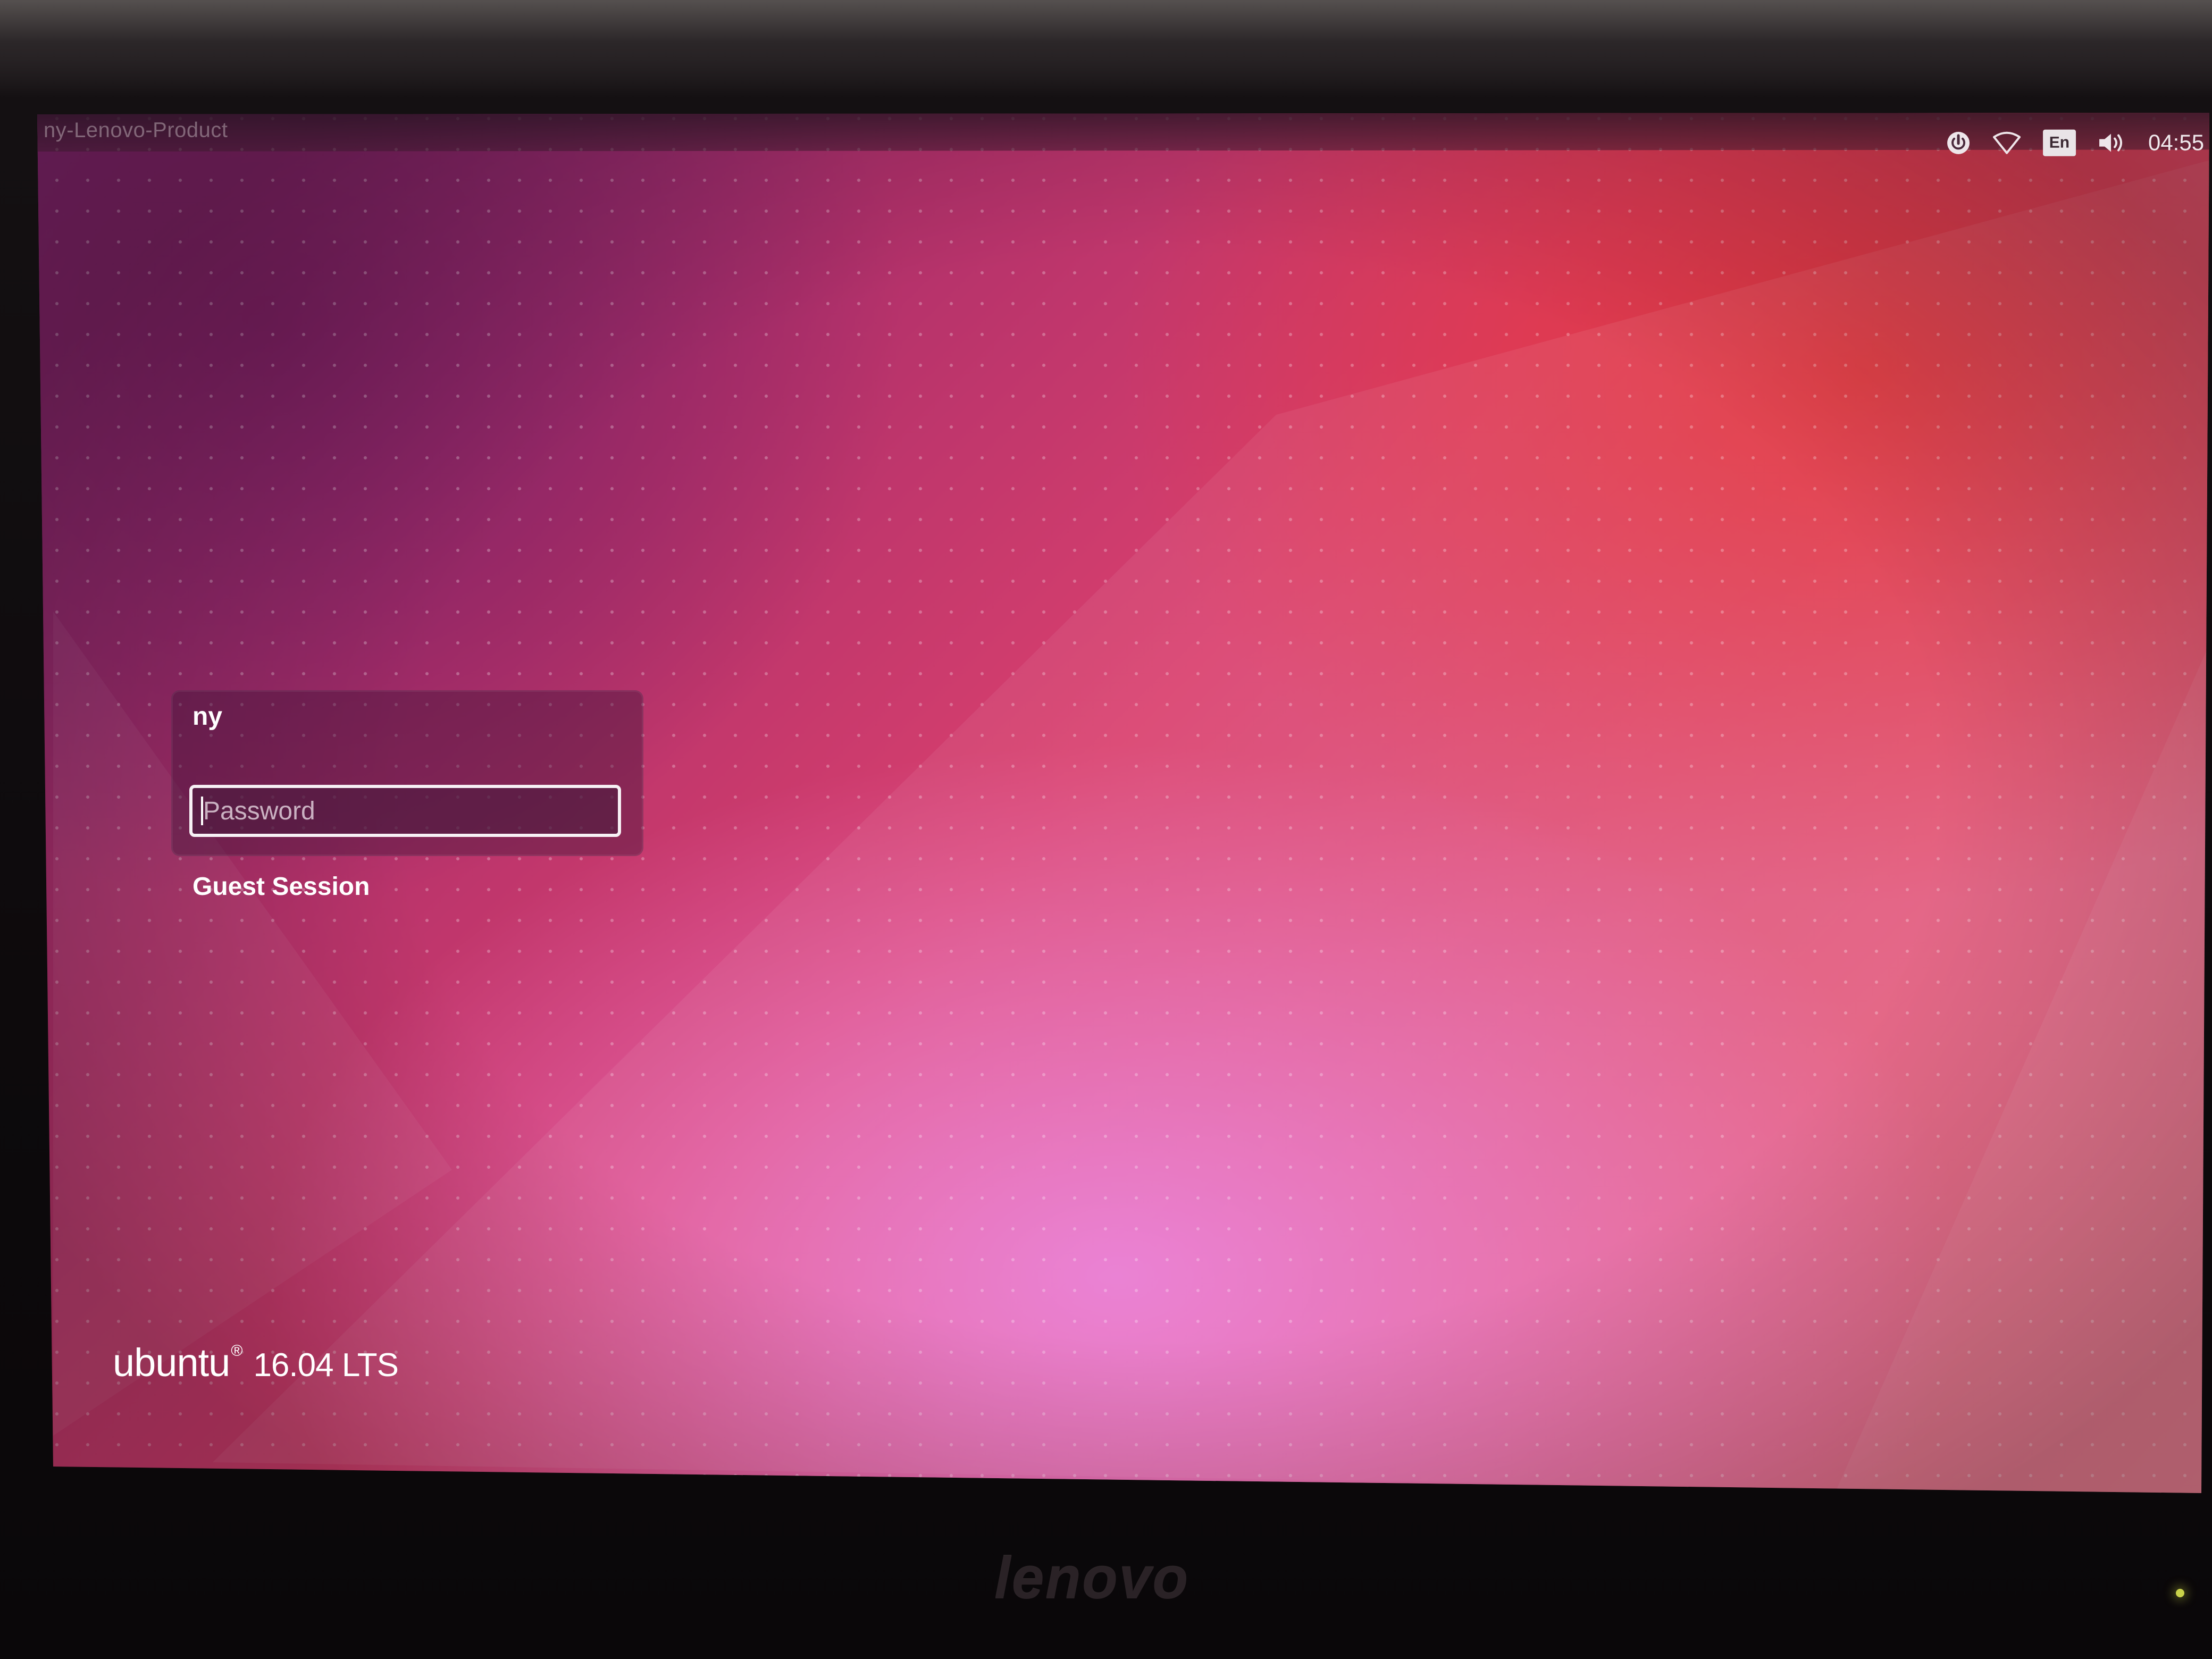 This screenshot has width=2212, height=1659. What do you see at coordinates (171, 1362) in the screenshot?
I see `ubuntu-logo-text: ubuntu` at bounding box center [171, 1362].